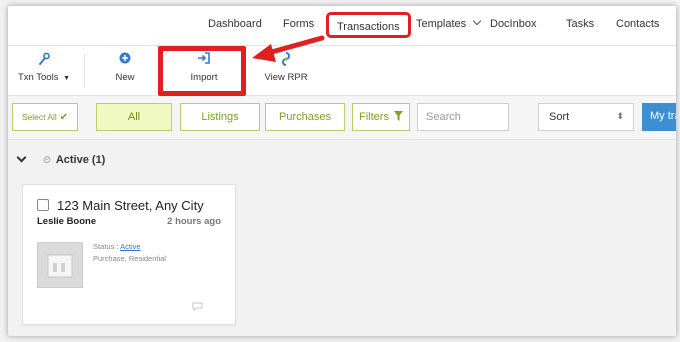 Image resolution: width=680 pixels, height=342 pixels. Describe the element at coordinates (130, 205) in the screenshot. I see `card-title: 123 Main Street, Any City` at that location.